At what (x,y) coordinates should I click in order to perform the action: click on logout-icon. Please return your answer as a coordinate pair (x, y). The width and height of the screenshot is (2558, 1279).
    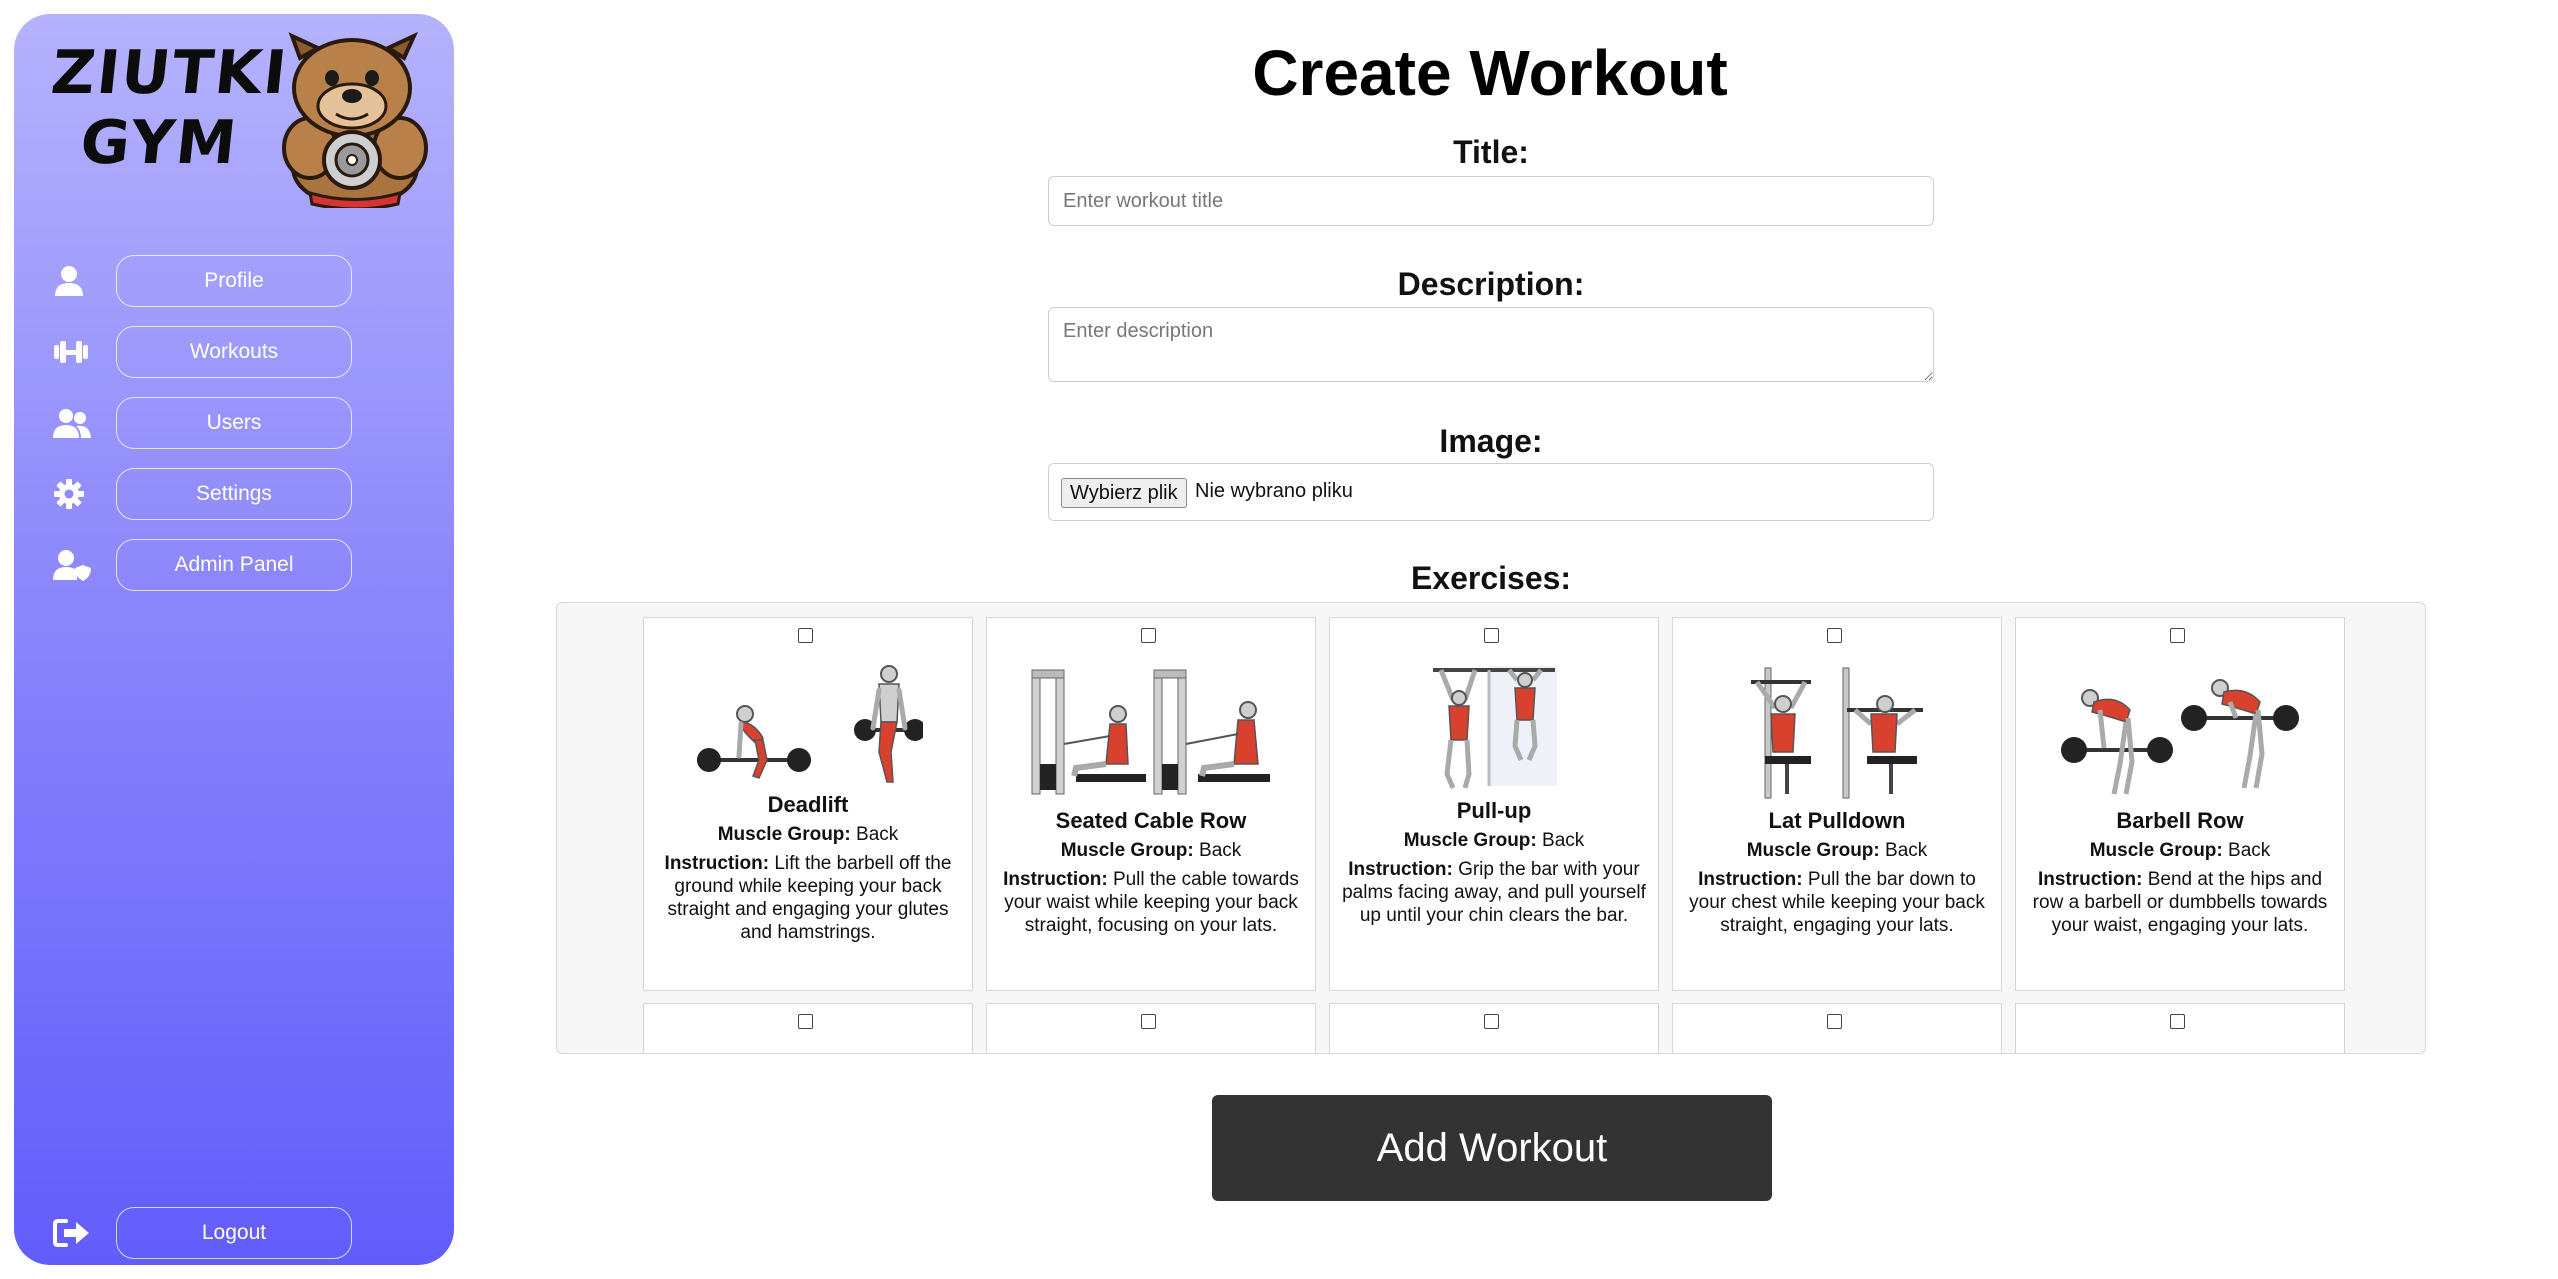
    Looking at the image, I should click on (71, 1233).